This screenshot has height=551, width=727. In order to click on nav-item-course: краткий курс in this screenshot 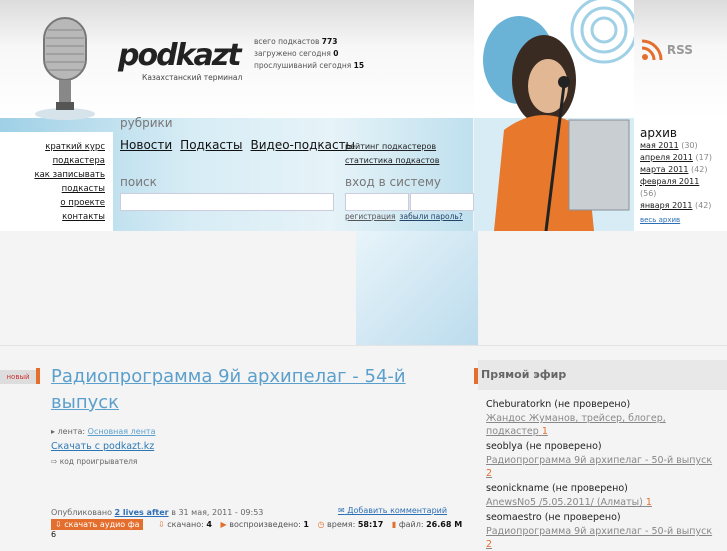, I will do `click(75, 147)`.